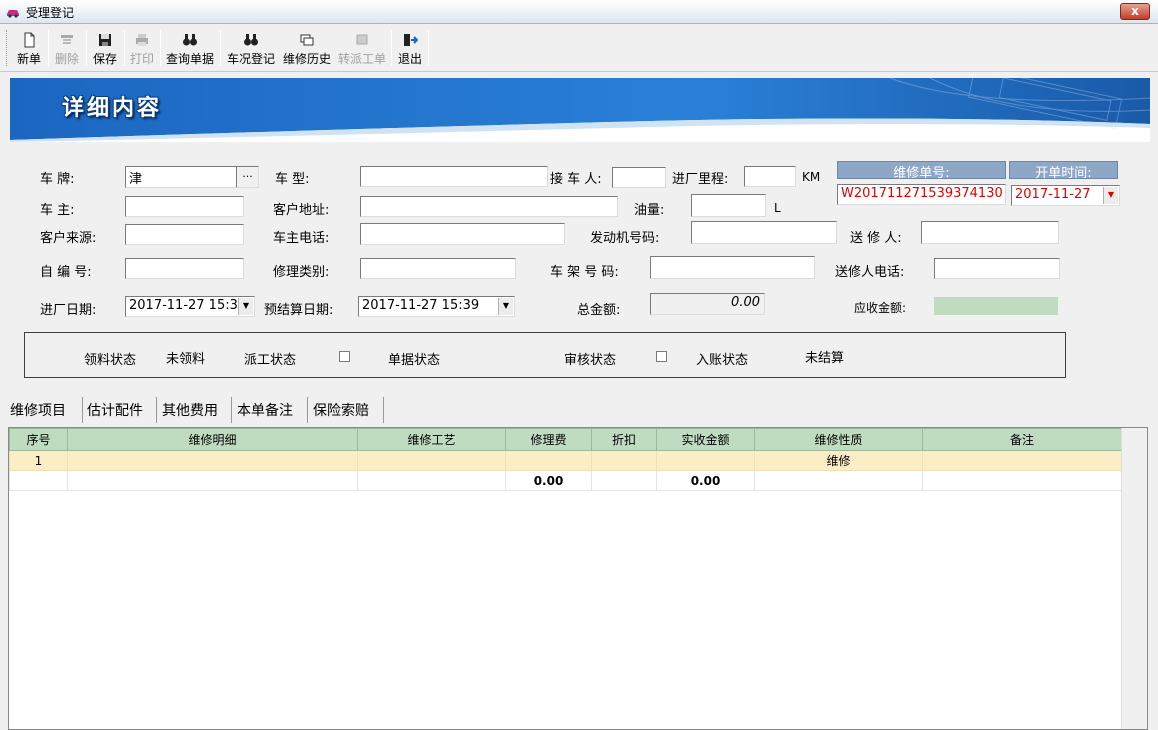  I want to click on vehicle-check-button: 车况登记, so click(251, 48).